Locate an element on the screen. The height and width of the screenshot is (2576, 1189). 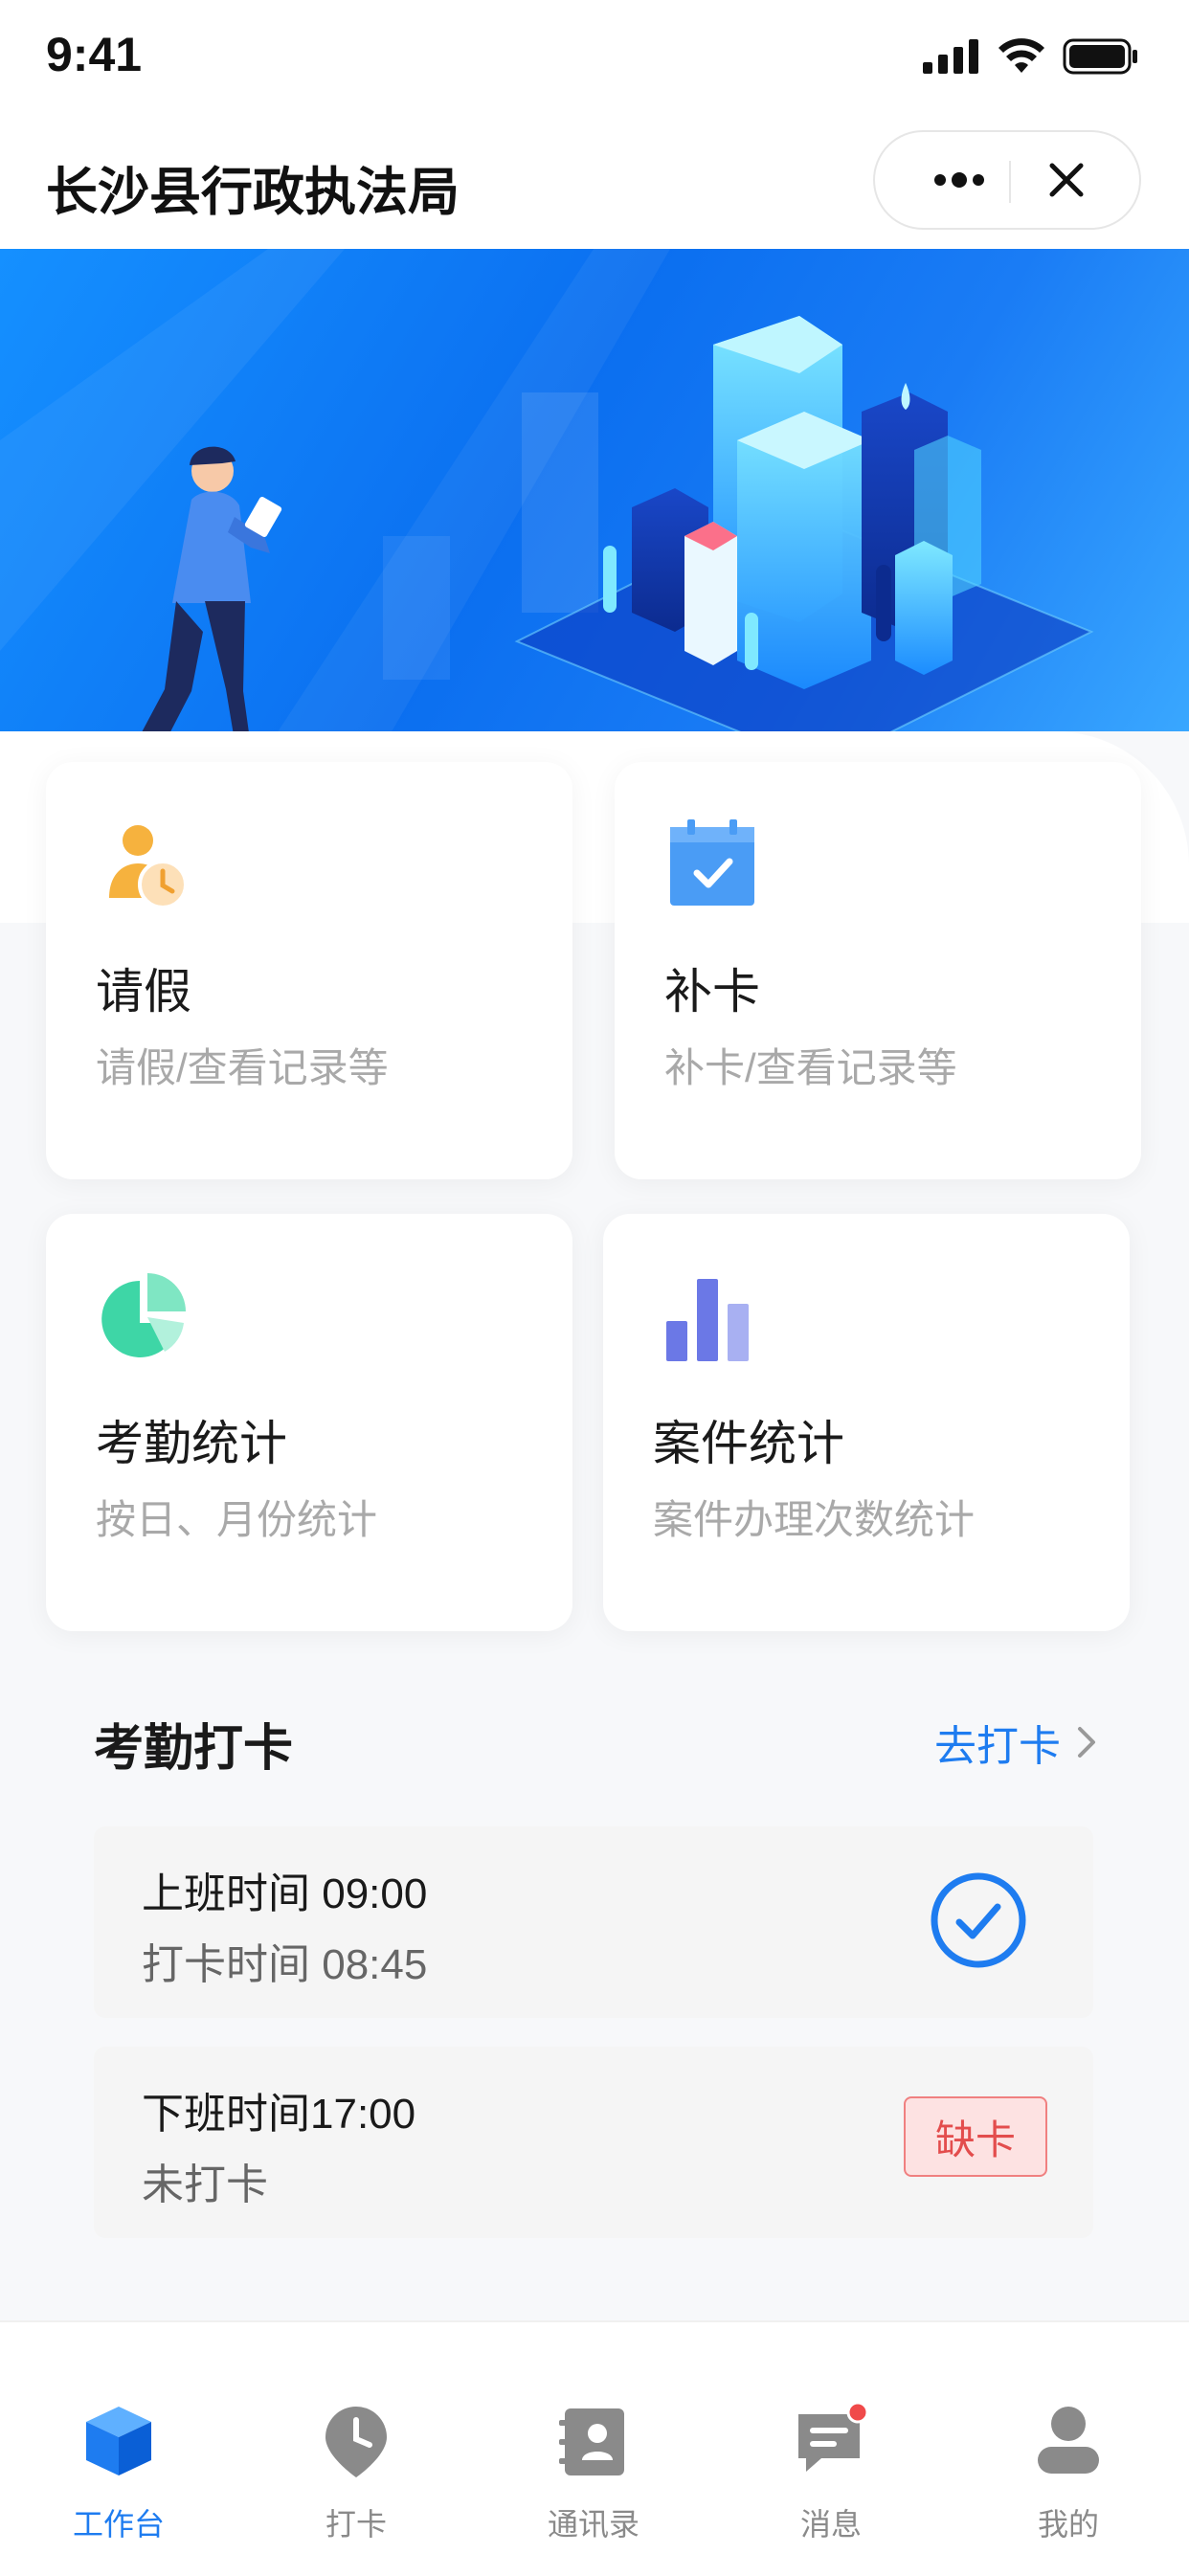
more-dots-icon is located at coordinates (959, 180).